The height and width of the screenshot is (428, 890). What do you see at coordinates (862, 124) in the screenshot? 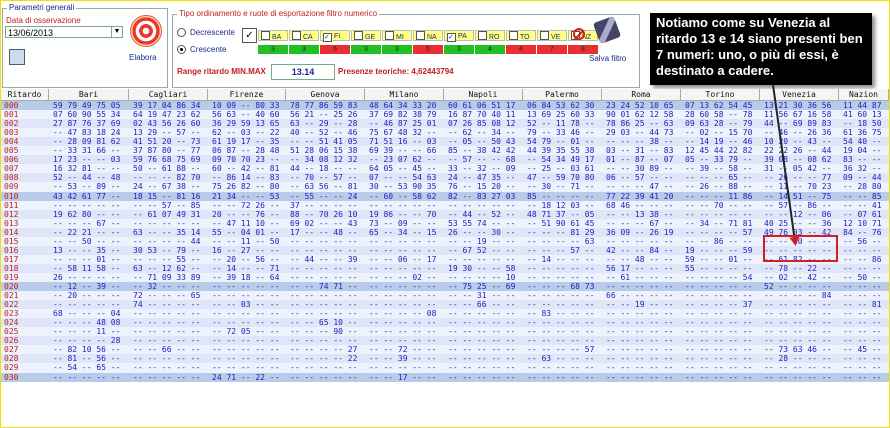
I see `numbers-cell: -- 18 50` at bounding box center [862, 124].